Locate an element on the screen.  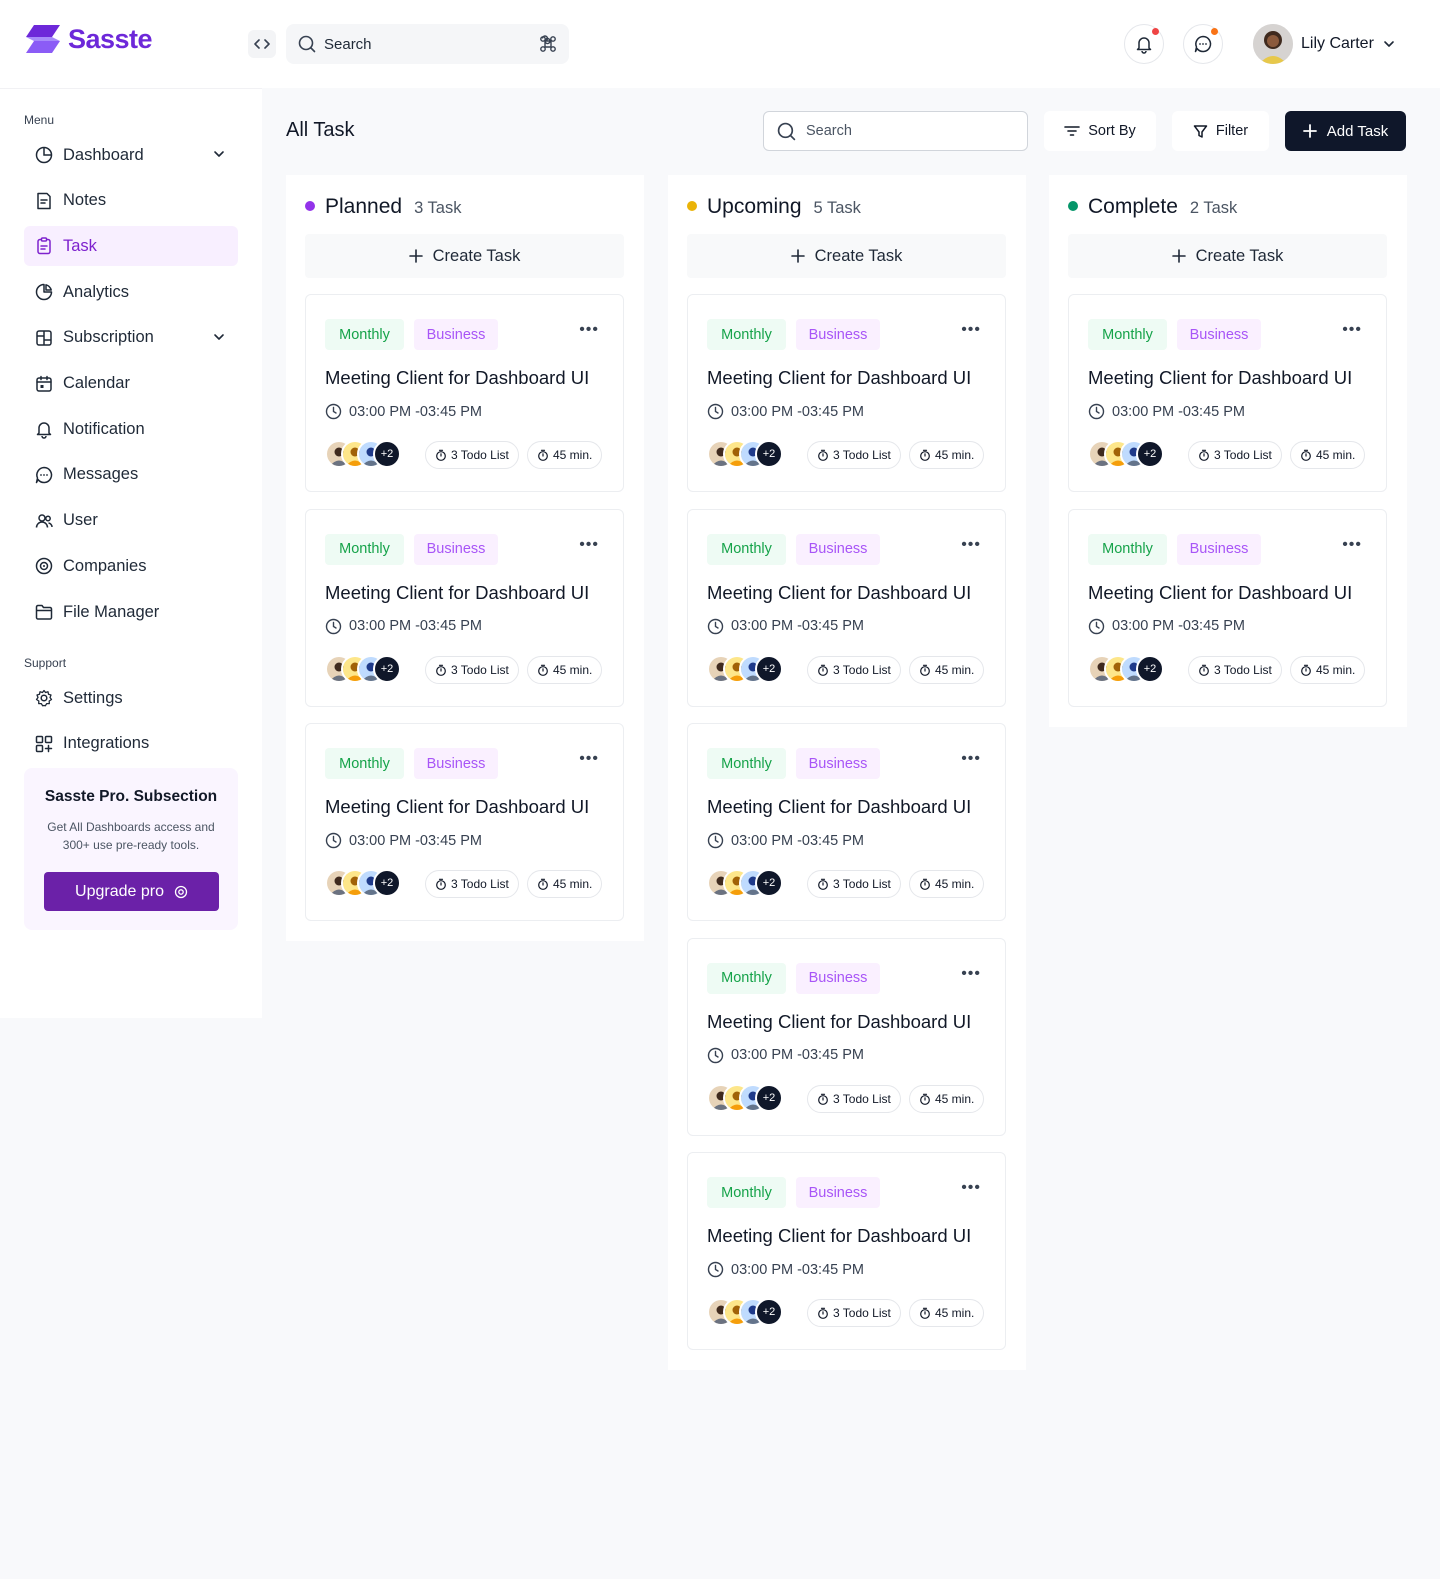
user-profile-menu: Lily Carter is located at coordinates (1324, 44).